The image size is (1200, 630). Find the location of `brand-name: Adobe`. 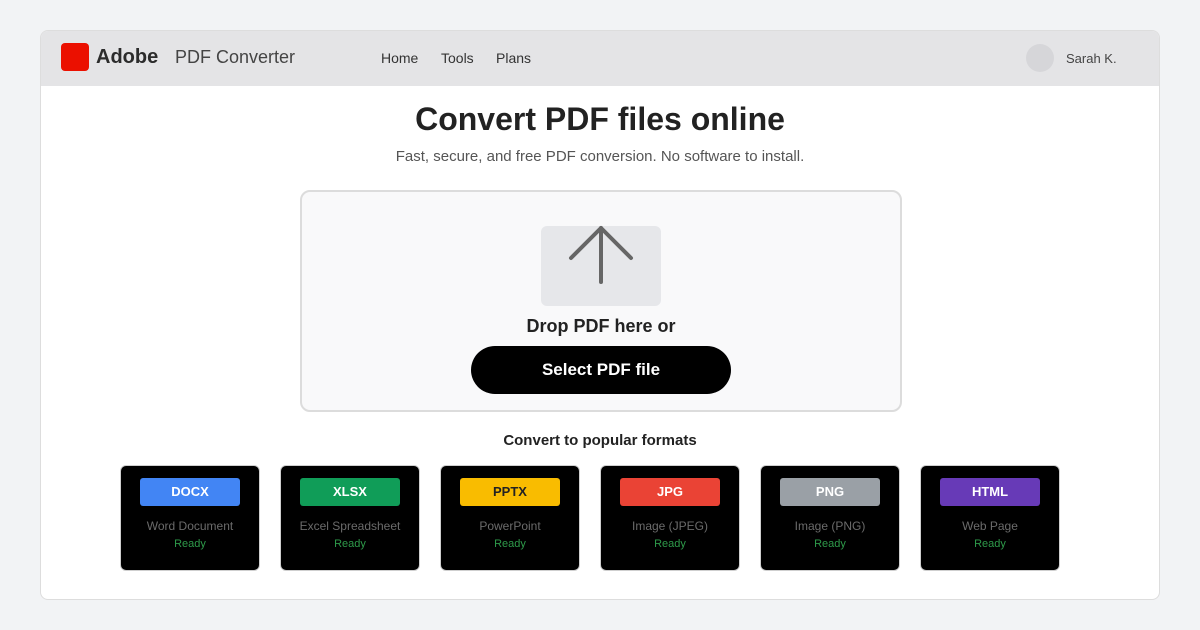

brand-name: Adobe is located at coordinates (127, 57).